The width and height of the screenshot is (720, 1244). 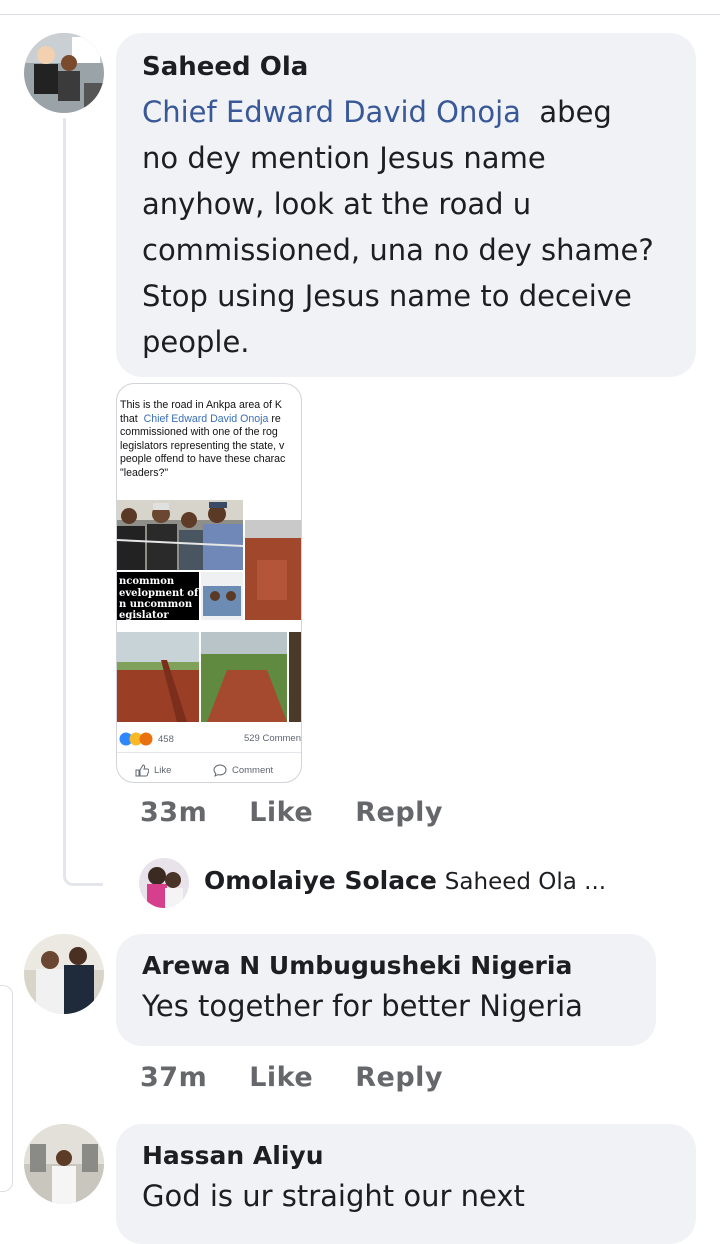 What do you see at coordinates (173, 812) in the screenshot?
I see `comment-timestamp: 33m` at bounding box center [173, 812].